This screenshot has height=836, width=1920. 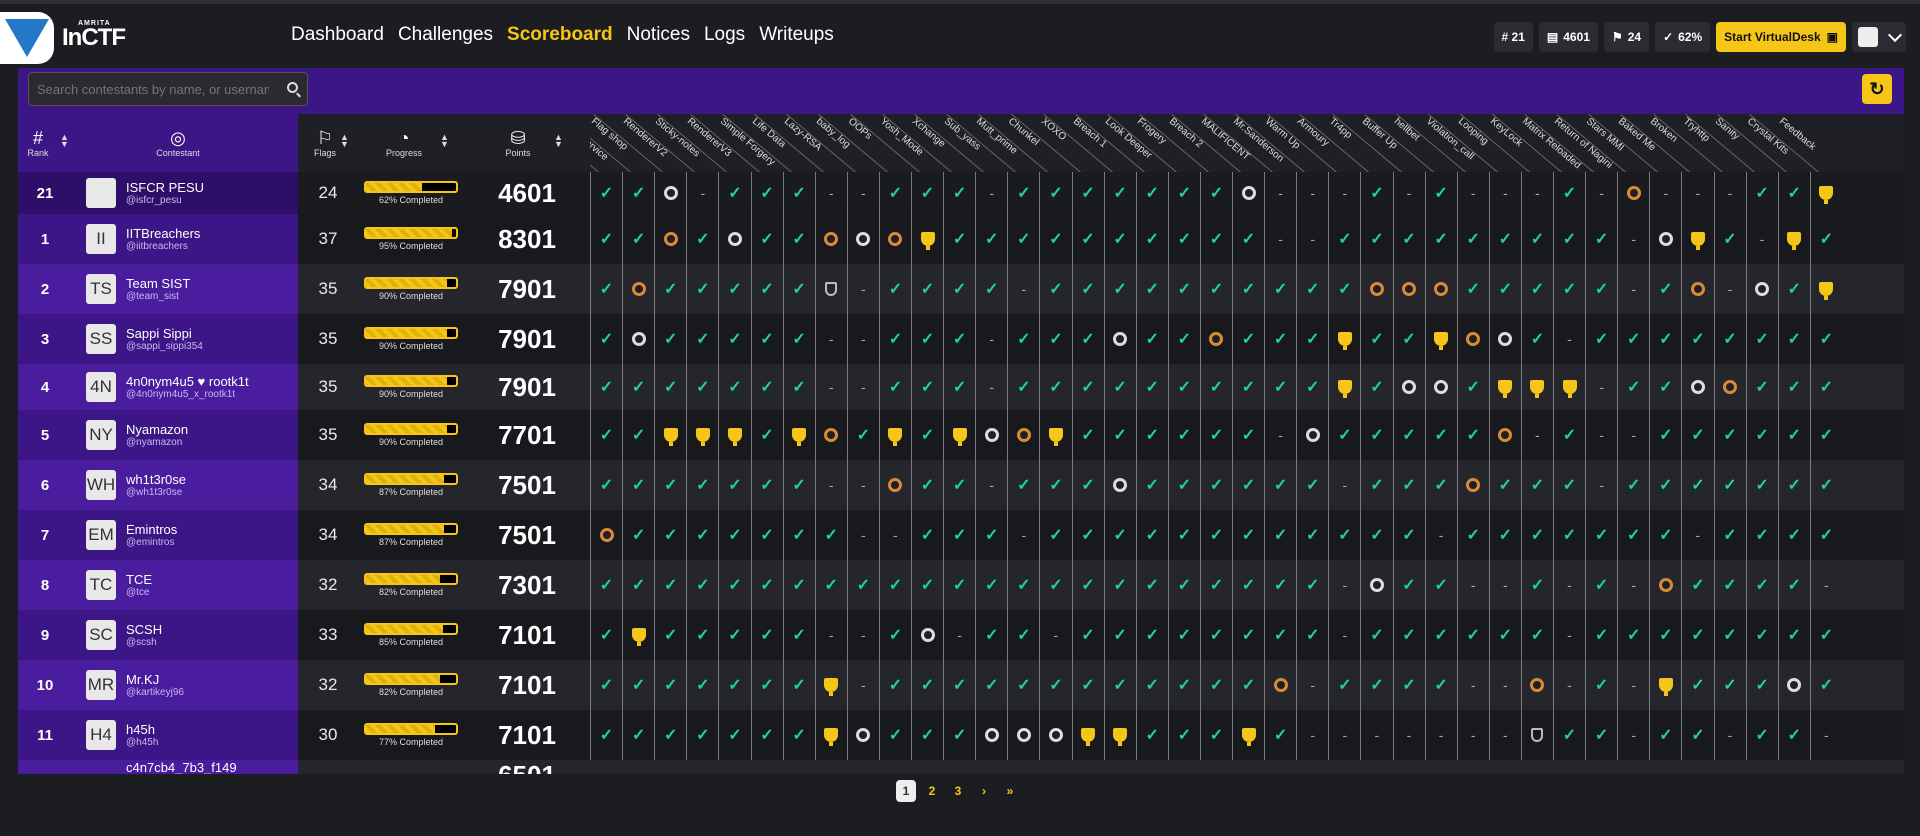 What do you see at coordinates (64, 141) in the screenshot?
I see `rank-sort-icon: ▲ ▼` at bounding box center [64, 141].